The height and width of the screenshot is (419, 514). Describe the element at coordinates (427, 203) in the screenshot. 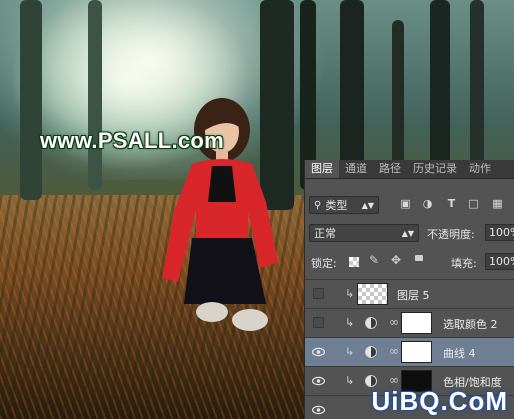

I see `filter-adjustment-icon: ◑` at that location.